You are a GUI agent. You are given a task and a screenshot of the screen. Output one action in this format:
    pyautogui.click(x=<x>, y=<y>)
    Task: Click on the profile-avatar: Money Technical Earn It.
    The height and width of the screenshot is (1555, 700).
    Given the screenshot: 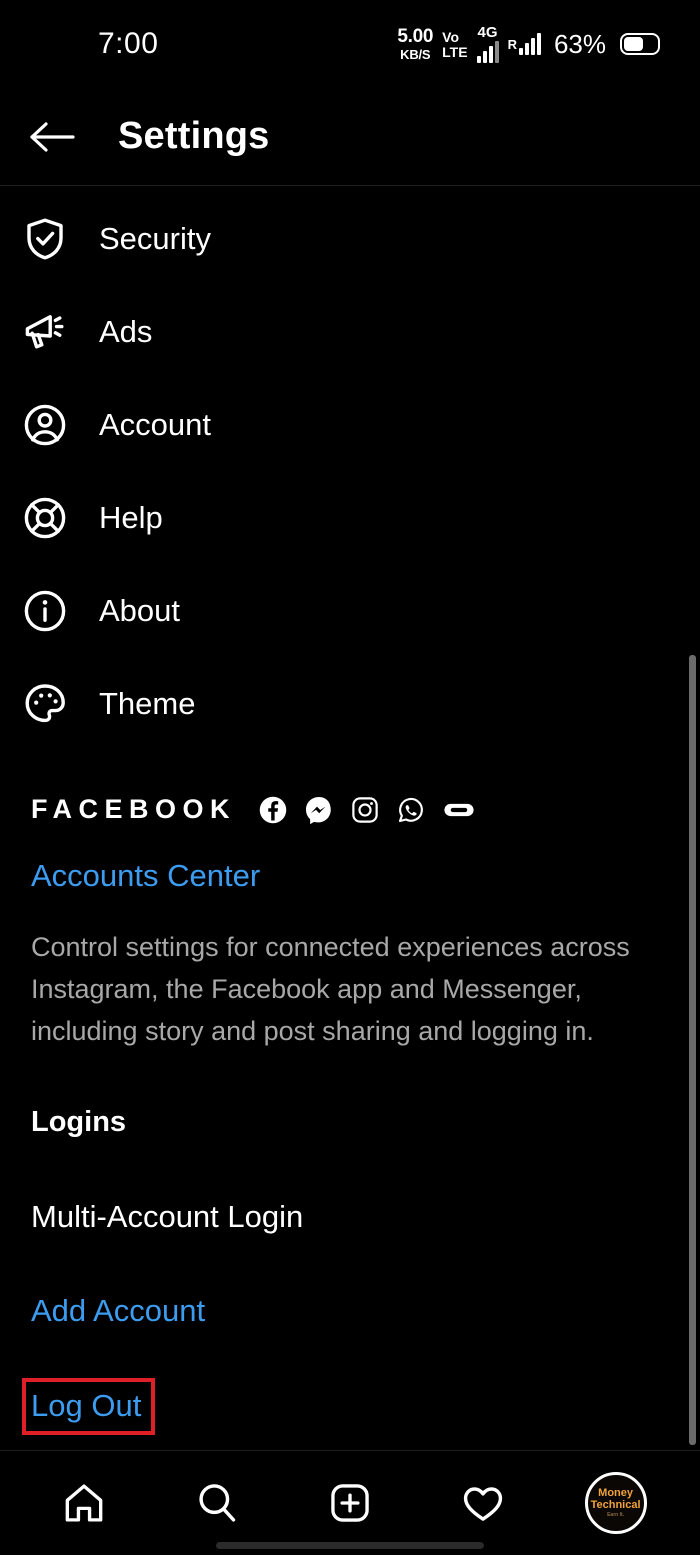 What is the action you would take?
    pyautogui.click(x=615, y=1503)
    